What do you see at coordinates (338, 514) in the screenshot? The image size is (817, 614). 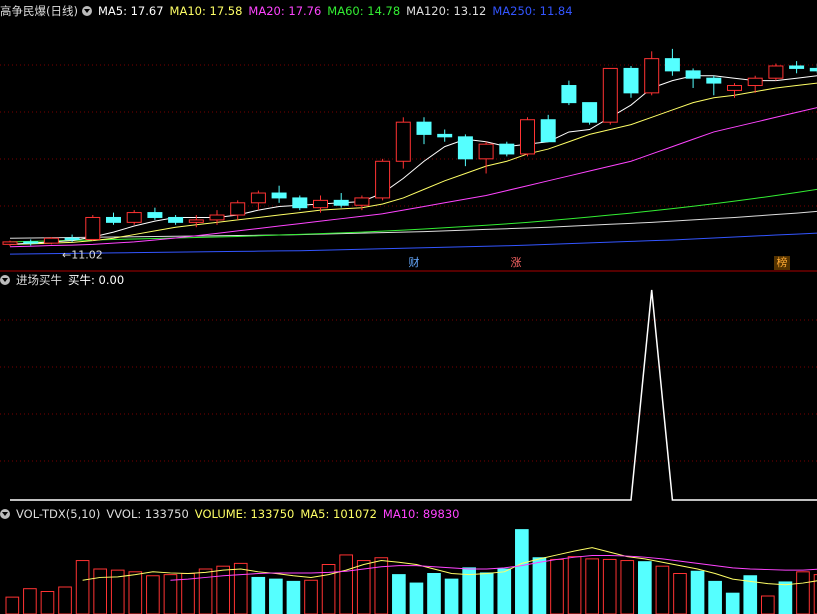 I see `vol-legend-item-2: MA5: 101072` at bounding box center [338, 514].